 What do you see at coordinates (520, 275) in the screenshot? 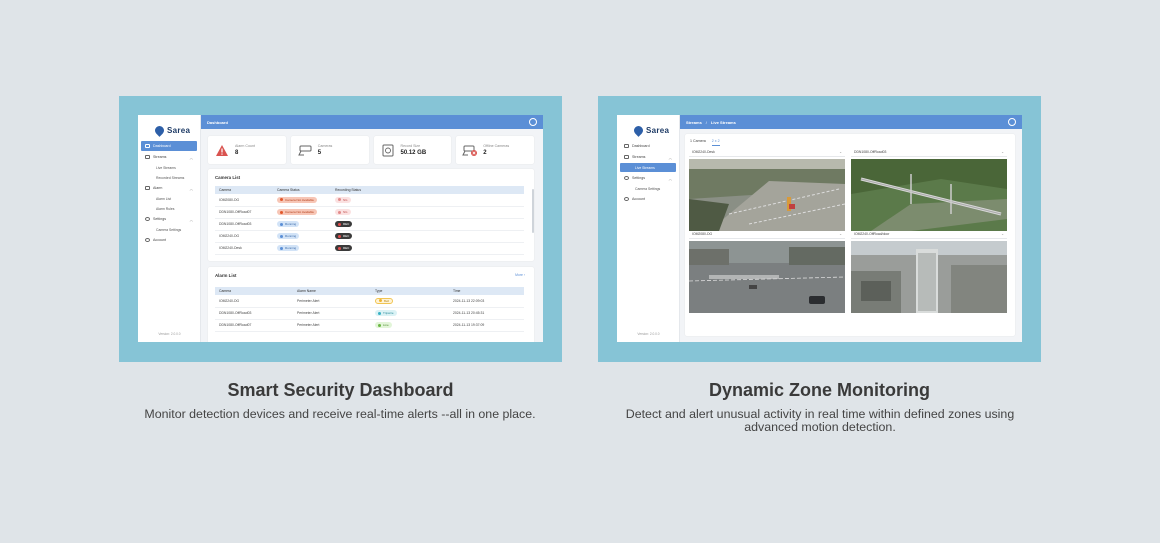
I see `more-link: More ›` at bounding box center [520, 275].